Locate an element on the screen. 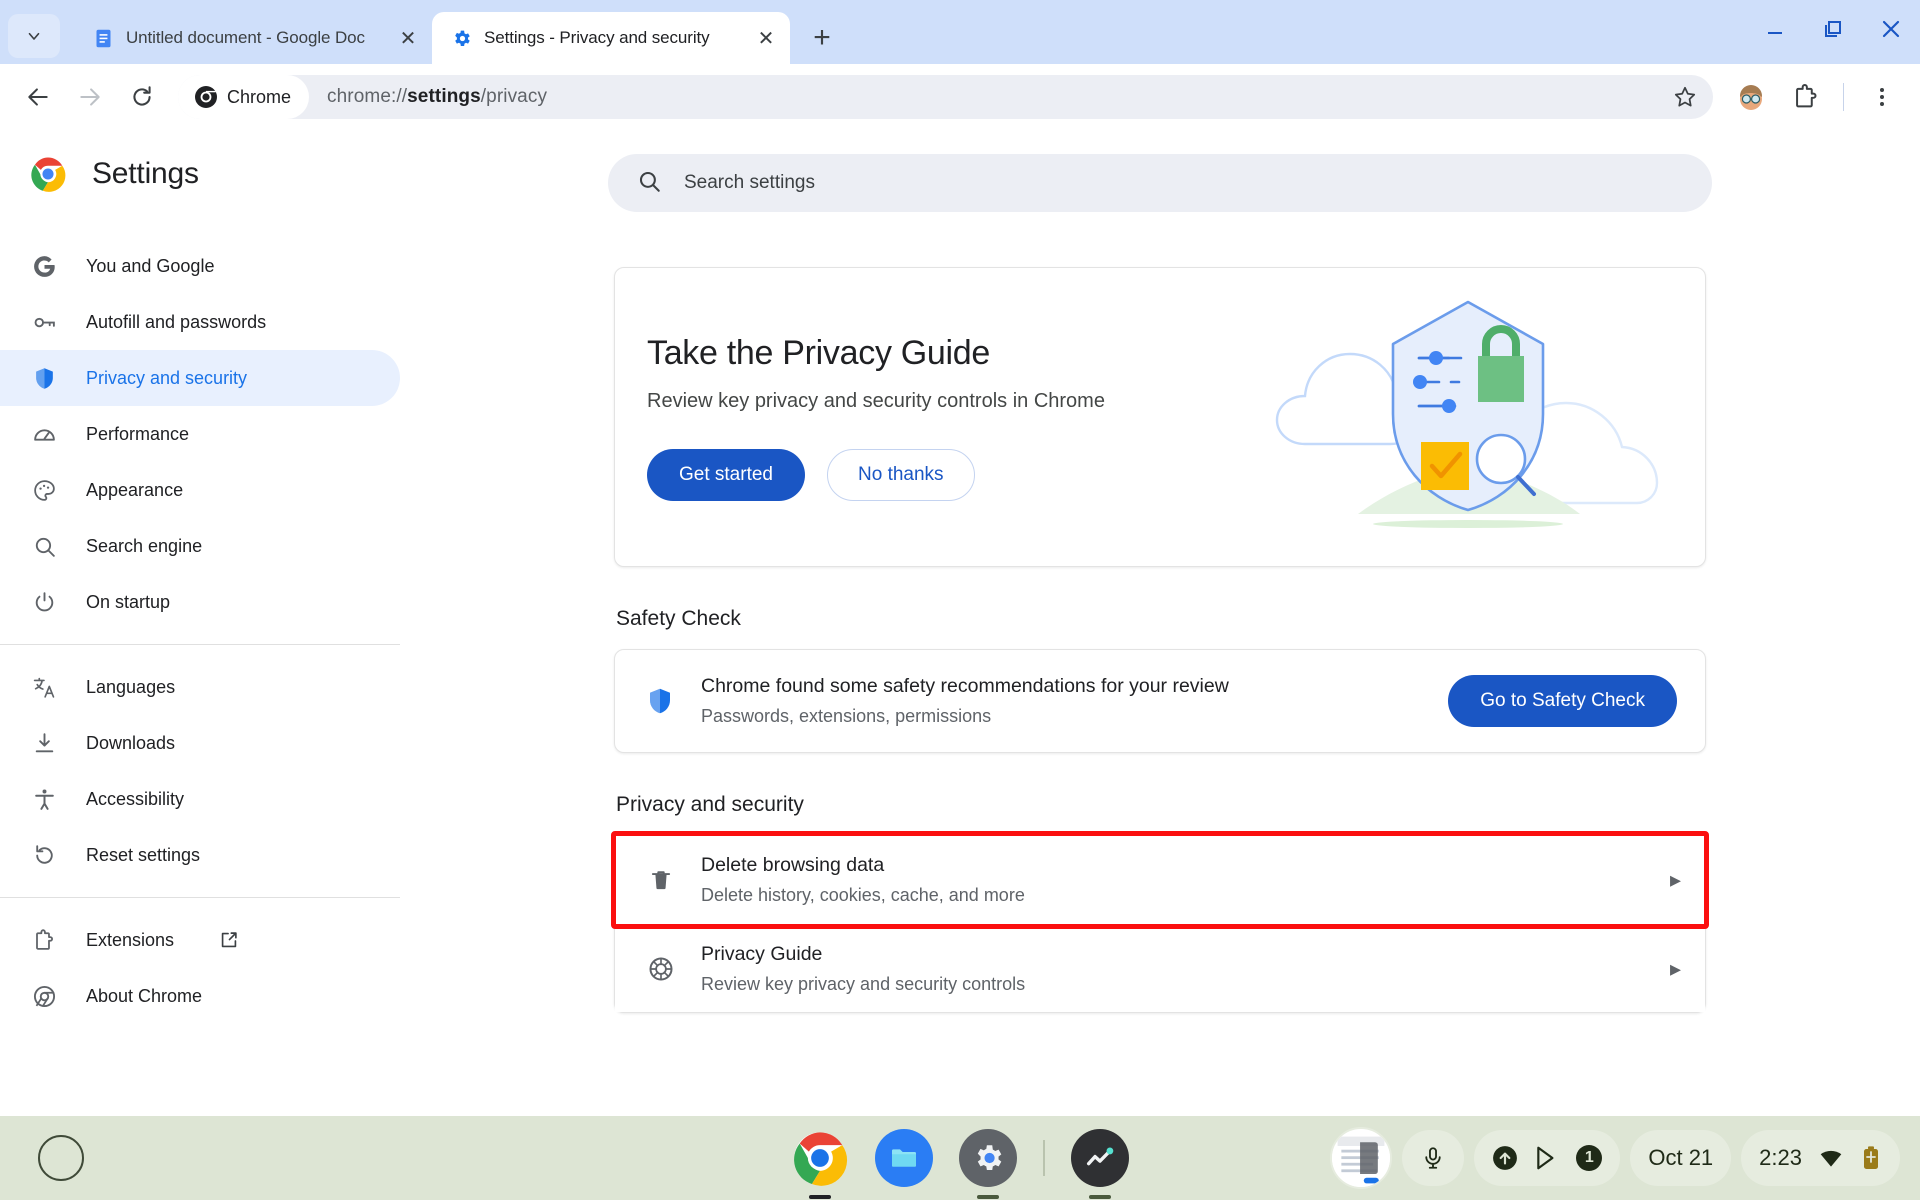  forward-arrow-icon is located at coordinates (90, 97).